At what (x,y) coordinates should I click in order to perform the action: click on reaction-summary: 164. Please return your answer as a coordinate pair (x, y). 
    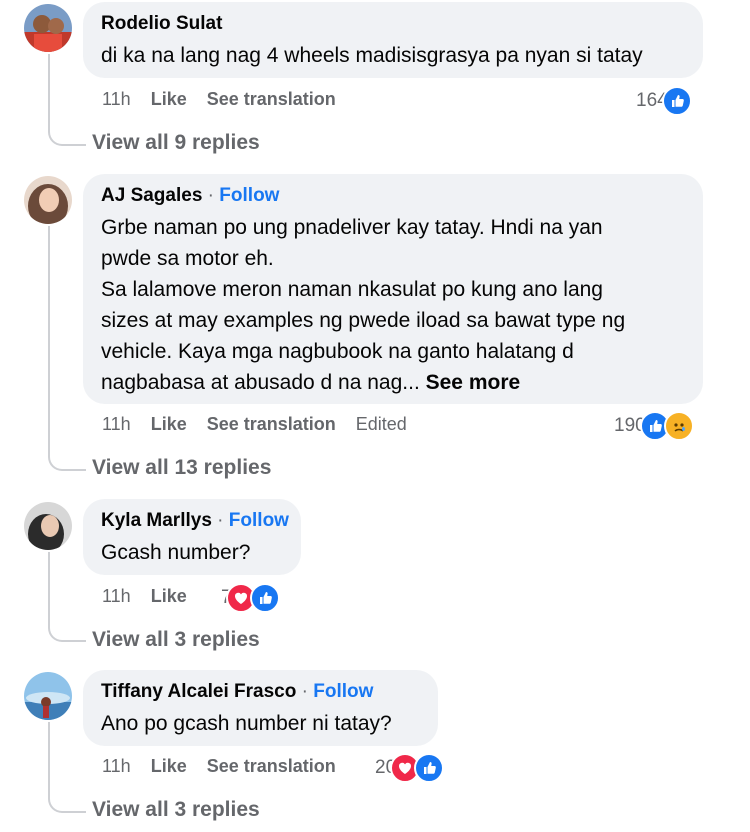
    Looking at the image, I should click on (664, 101).